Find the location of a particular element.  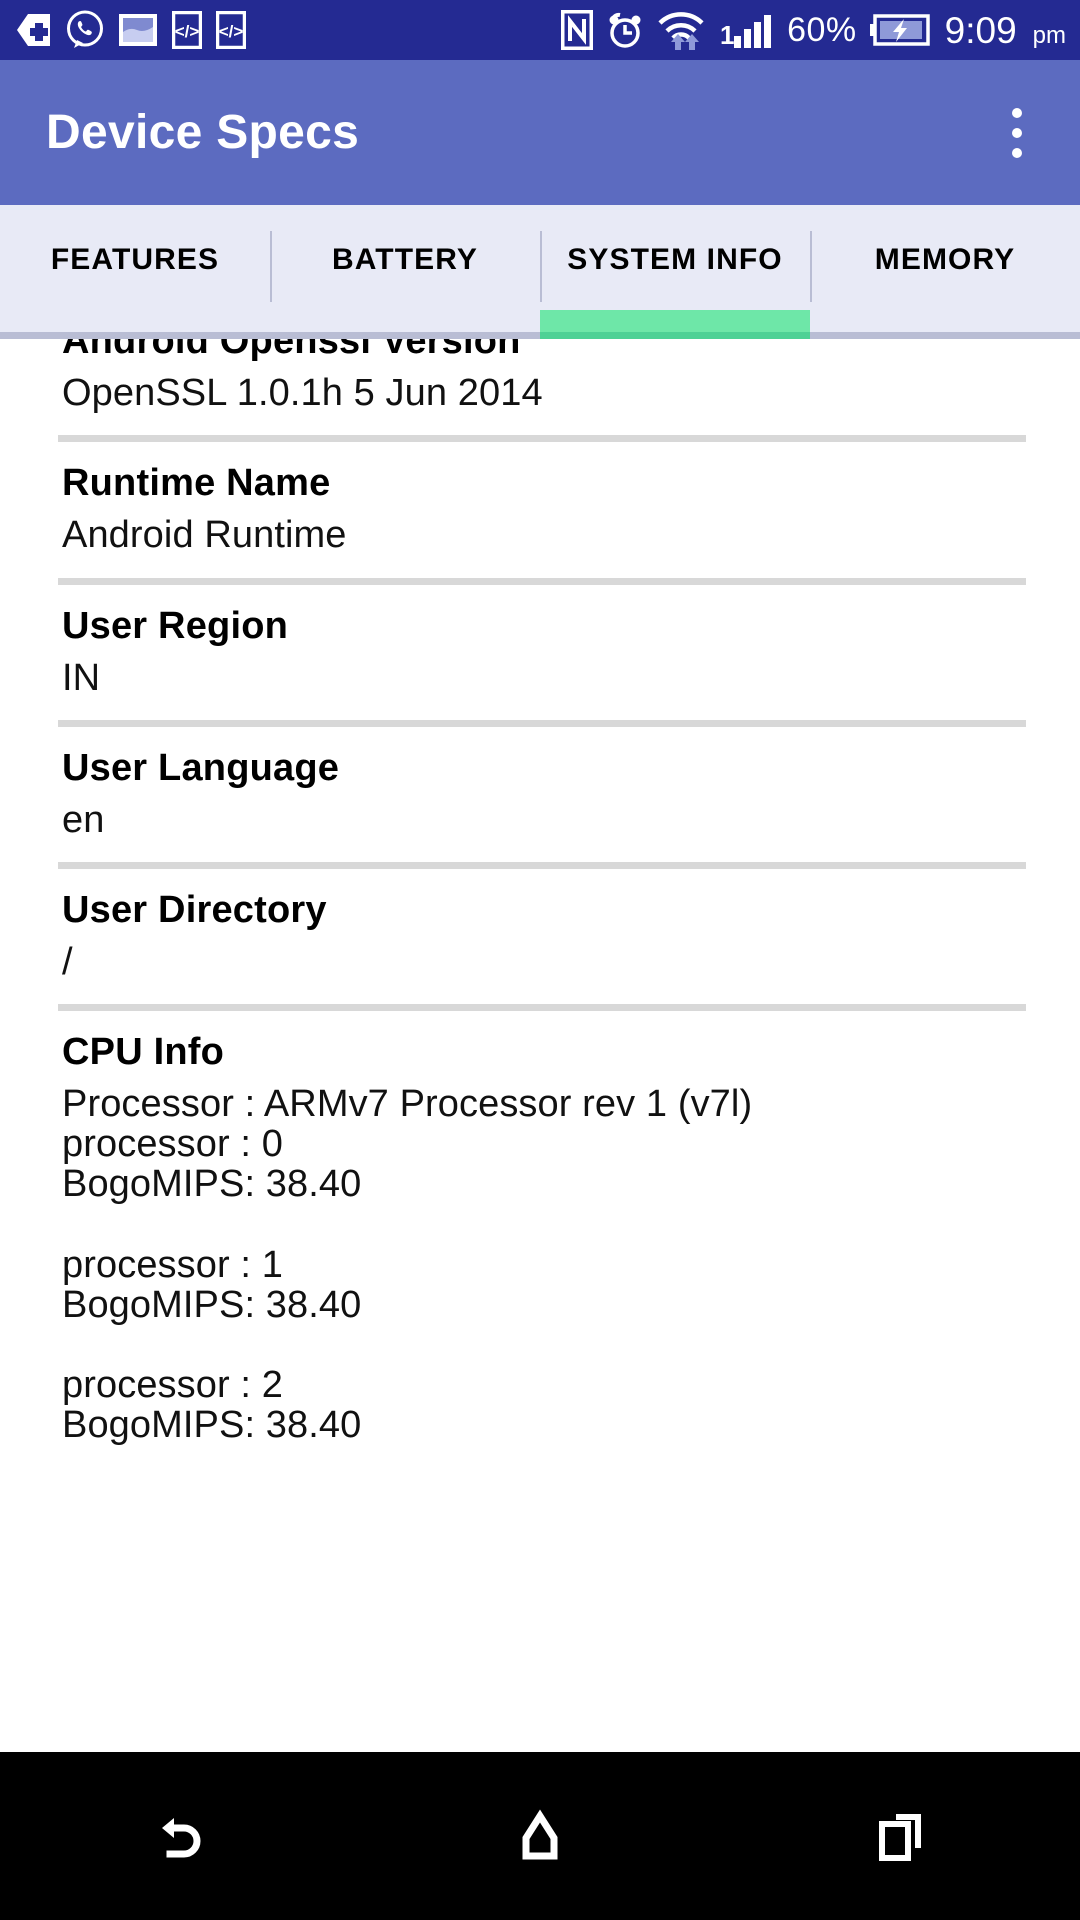

tab-label: MEMORY is located at coordinates (945, 259).